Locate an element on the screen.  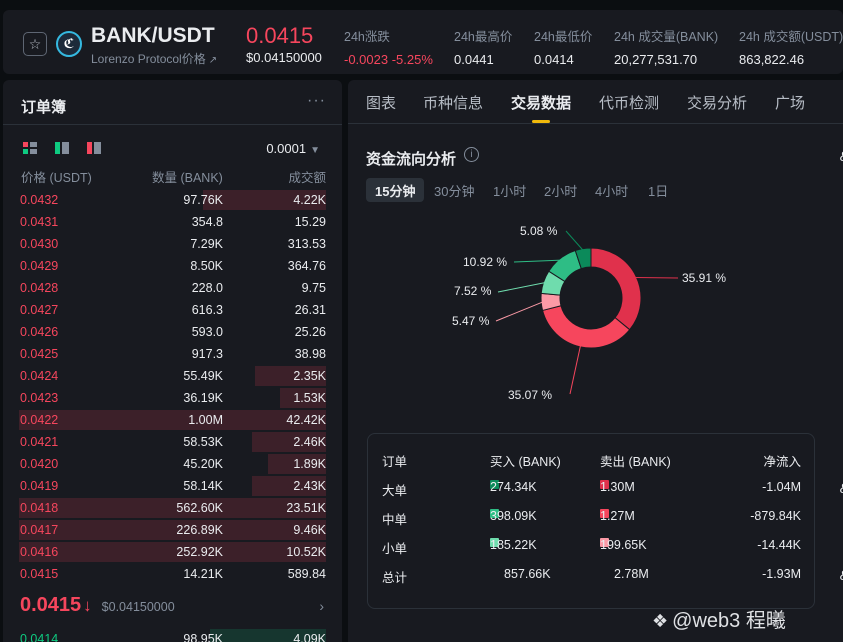
ask-qty: 97.76K is located at coordinates (203, 200).